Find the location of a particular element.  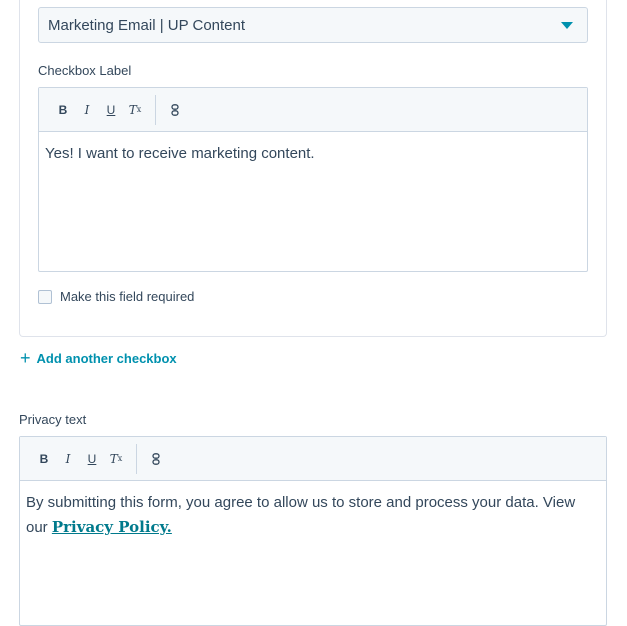

checkbox-editor-toolbar: B I U Tx is located at coordinates (313, 110).